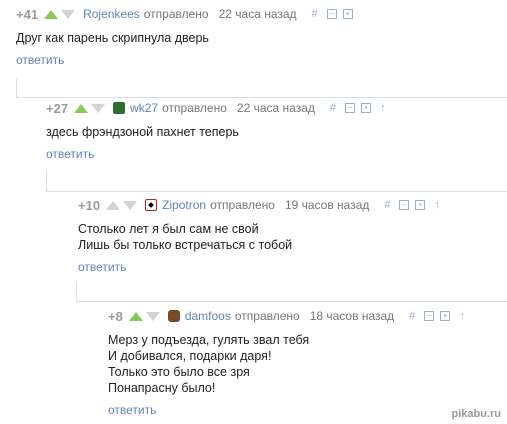  Describe the element at coordinates (115, 316) in the screenshot. I see `comment-score: +8` at that location.